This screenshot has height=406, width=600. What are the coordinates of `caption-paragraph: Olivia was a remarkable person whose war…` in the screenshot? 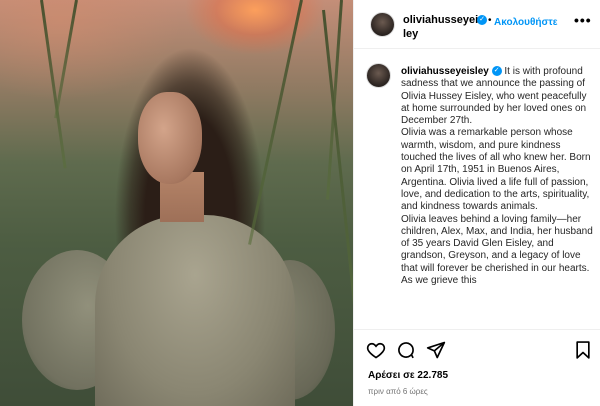 It's located at (496, 170).